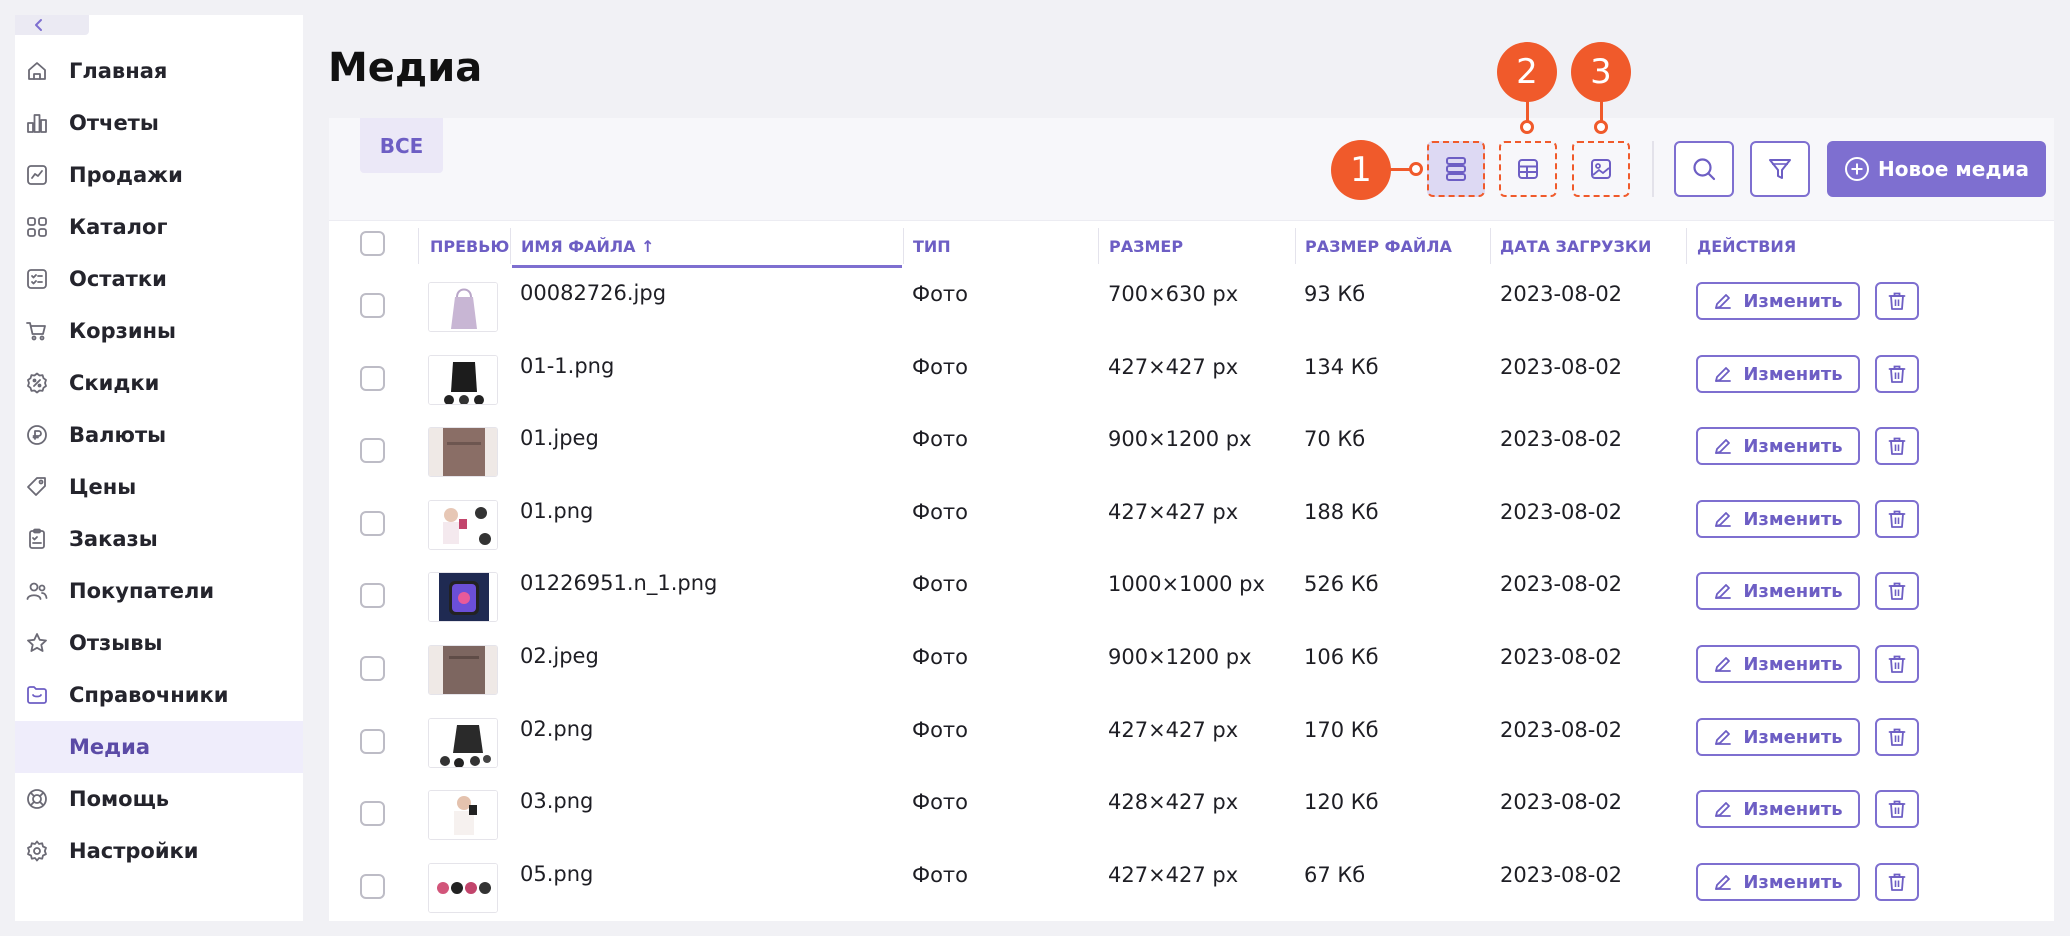 The height and width of the screenshot is (936, 2070). Describe the element at coordinates (159, 695) in the screenshot. I see `sidebar-item-references: Справочники` at that location.